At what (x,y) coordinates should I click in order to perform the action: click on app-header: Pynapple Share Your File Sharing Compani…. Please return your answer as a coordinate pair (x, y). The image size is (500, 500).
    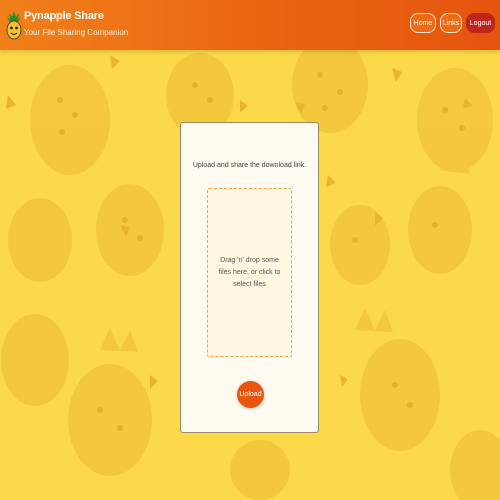
    Looking at the image, I should click on (250, 25).